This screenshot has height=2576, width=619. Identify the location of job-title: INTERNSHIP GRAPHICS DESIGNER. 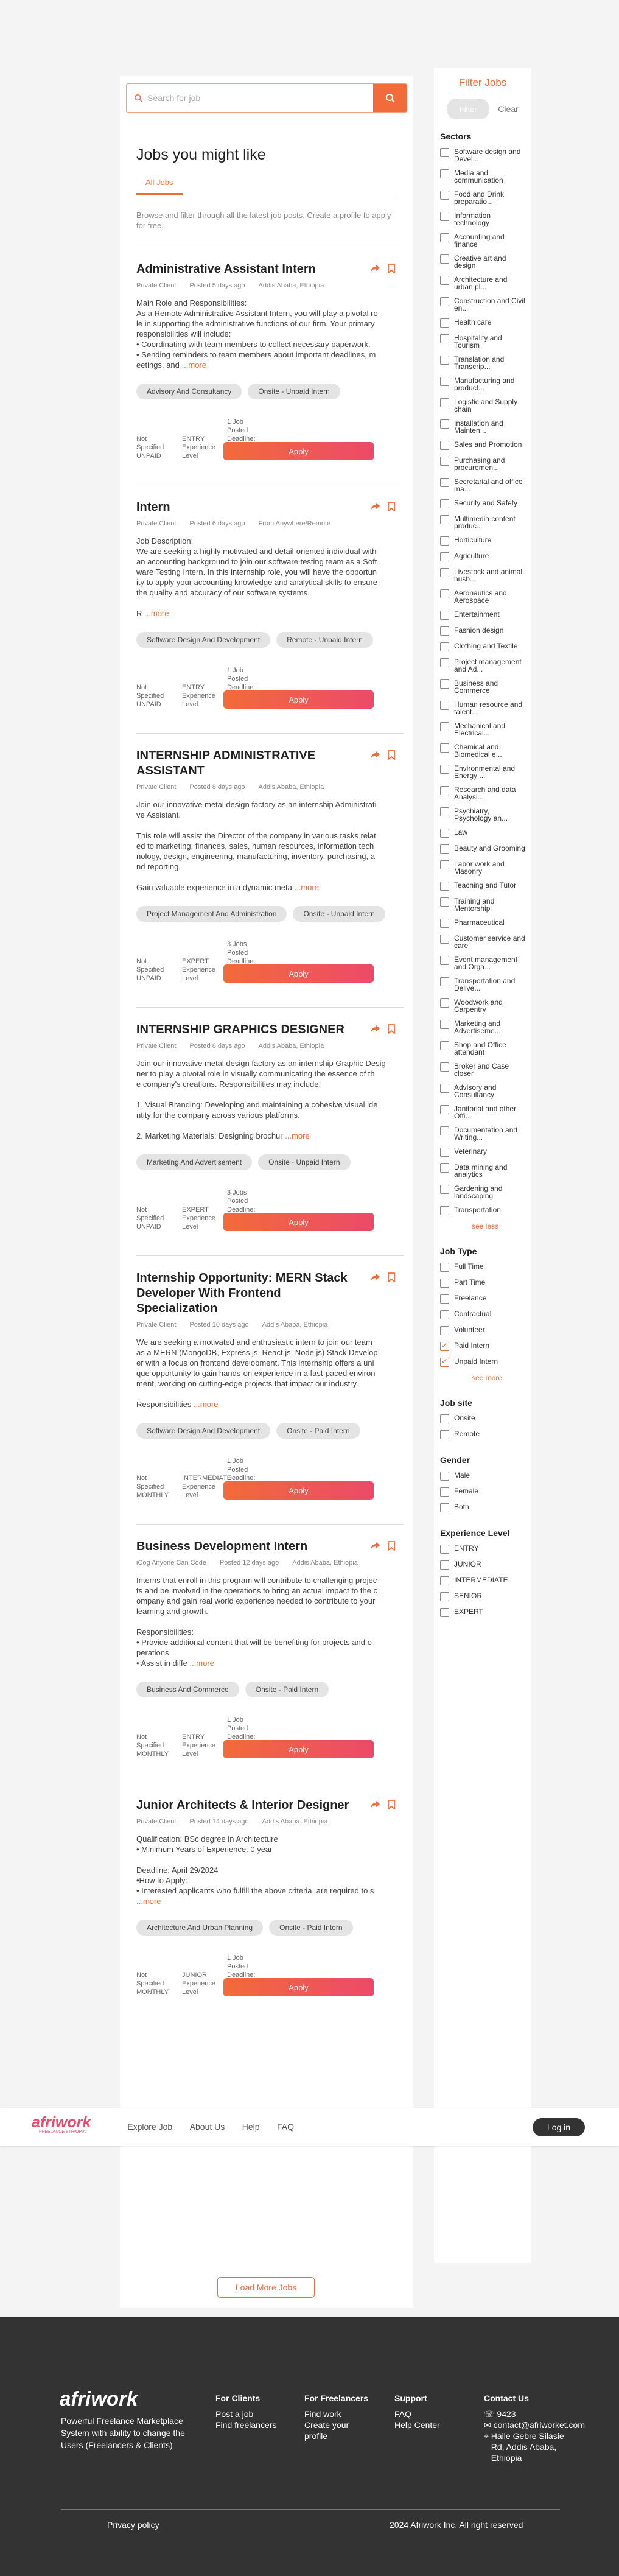
(245, 1029).